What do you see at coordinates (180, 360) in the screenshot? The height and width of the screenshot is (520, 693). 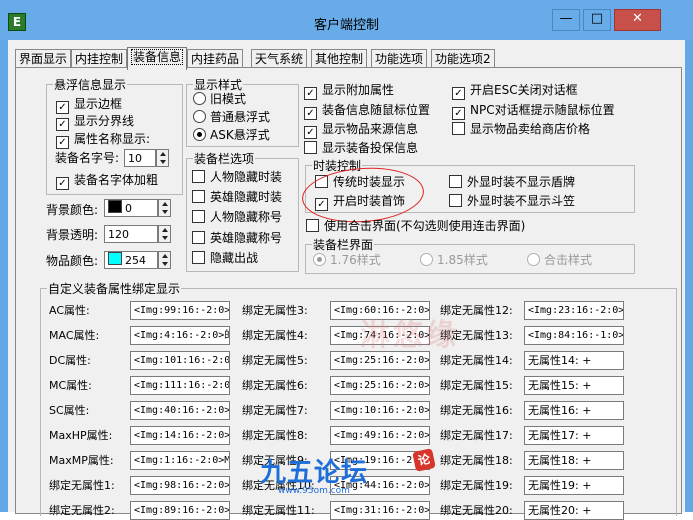 I see `attr-value-input: <Img:101:16:-2:0` at bounding box center [180, 360].